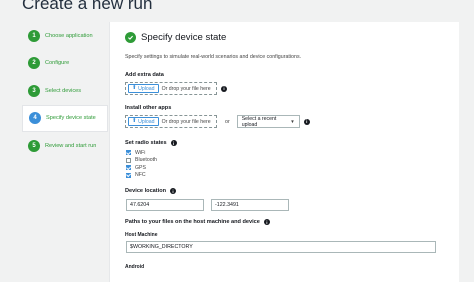 The height and width of the screenshot is (282, 474). Describe the element at coordinates (184, 37) in the screenshot. I see `panel-title: Specify device state` at that location.